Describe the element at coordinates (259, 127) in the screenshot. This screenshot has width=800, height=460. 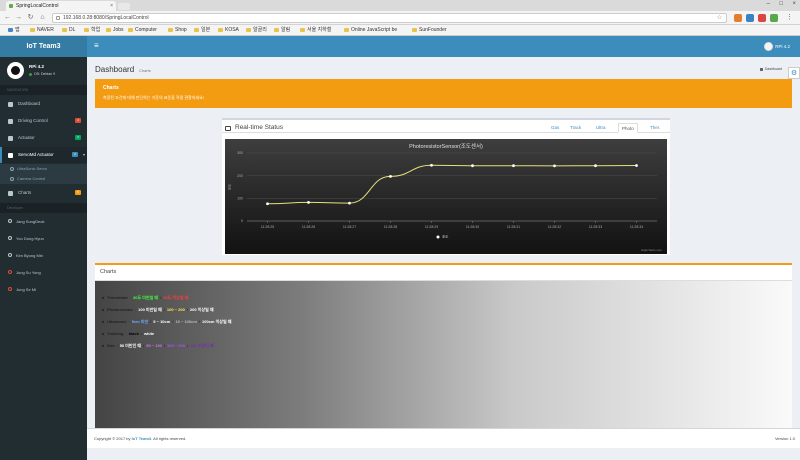
I see `realtime-title: Real-time Status` at that location.